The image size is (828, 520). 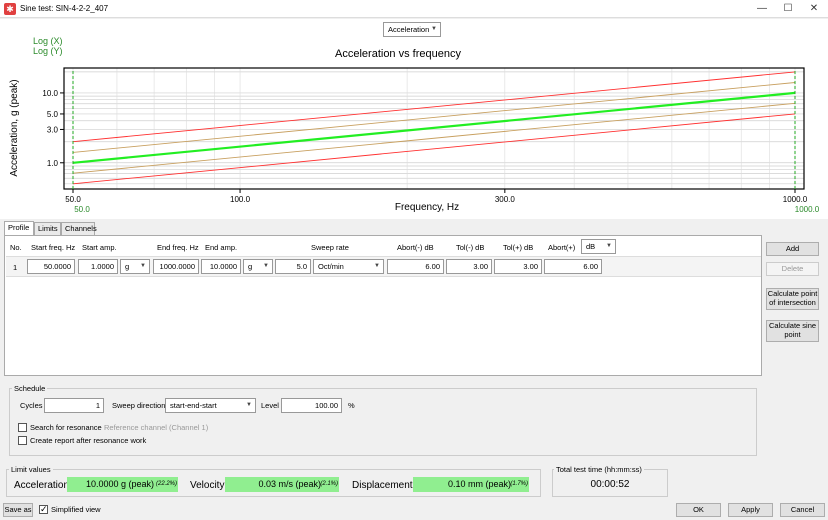 What do you see at coordinates (415, 247) in the screenshot?
I see `header-abort-minus: Abort(-) dB` at bounding box center [415, 247].